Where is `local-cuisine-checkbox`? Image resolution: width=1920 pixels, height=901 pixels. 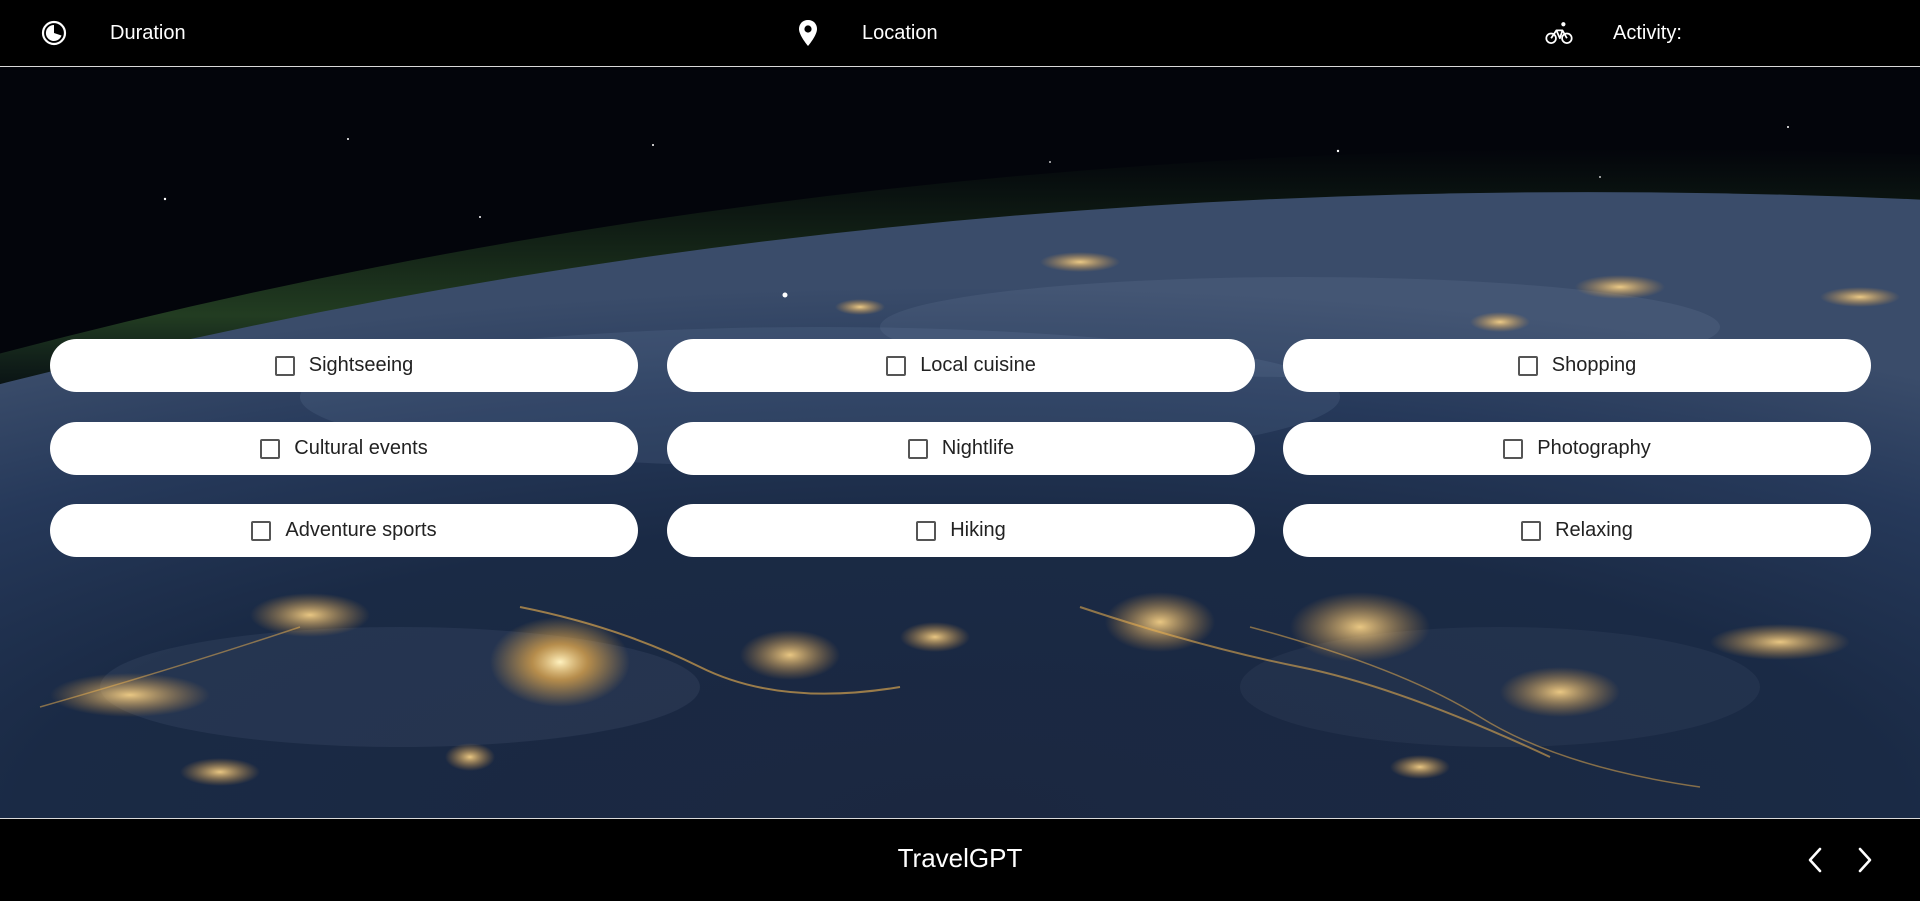 local-cuisine-checkbox is located at coordinates (896, 365).